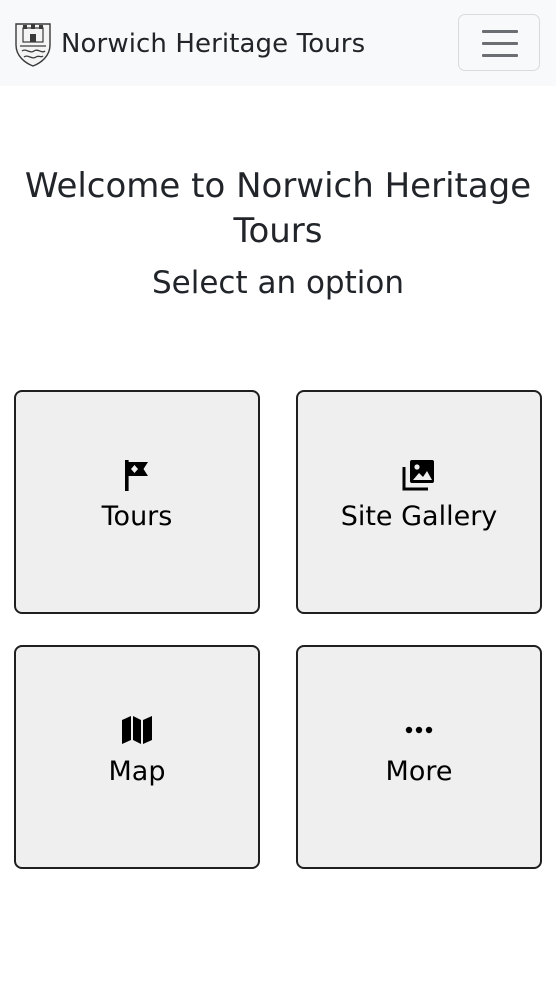 The height and width of the screenshot is (1000, 556). I want to click on coat-of-arms-icon, so click(33, 45).